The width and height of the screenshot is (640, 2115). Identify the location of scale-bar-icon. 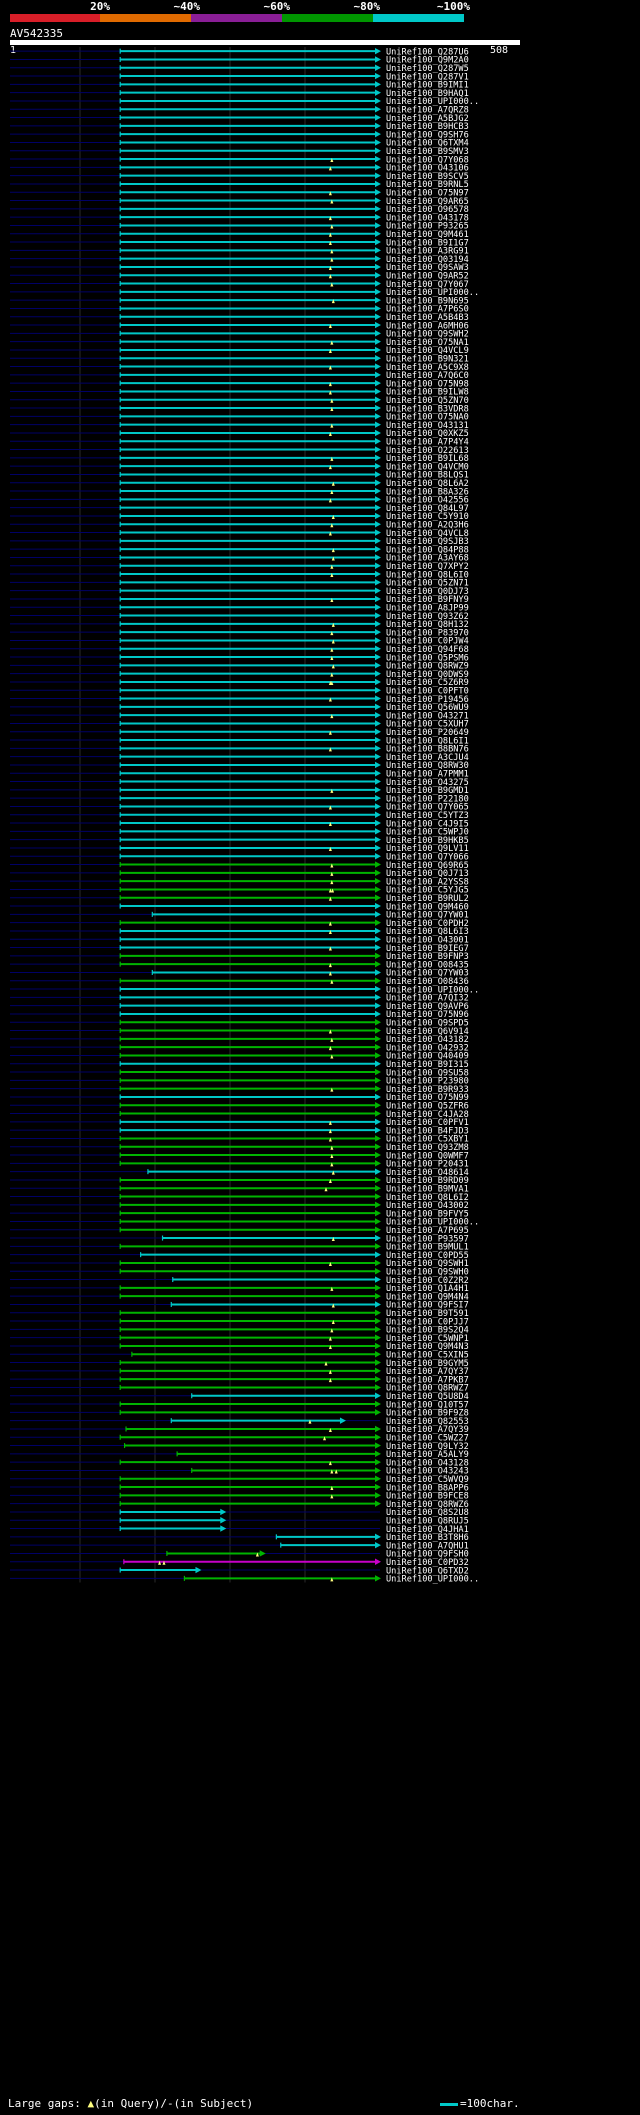
(449, 2104).